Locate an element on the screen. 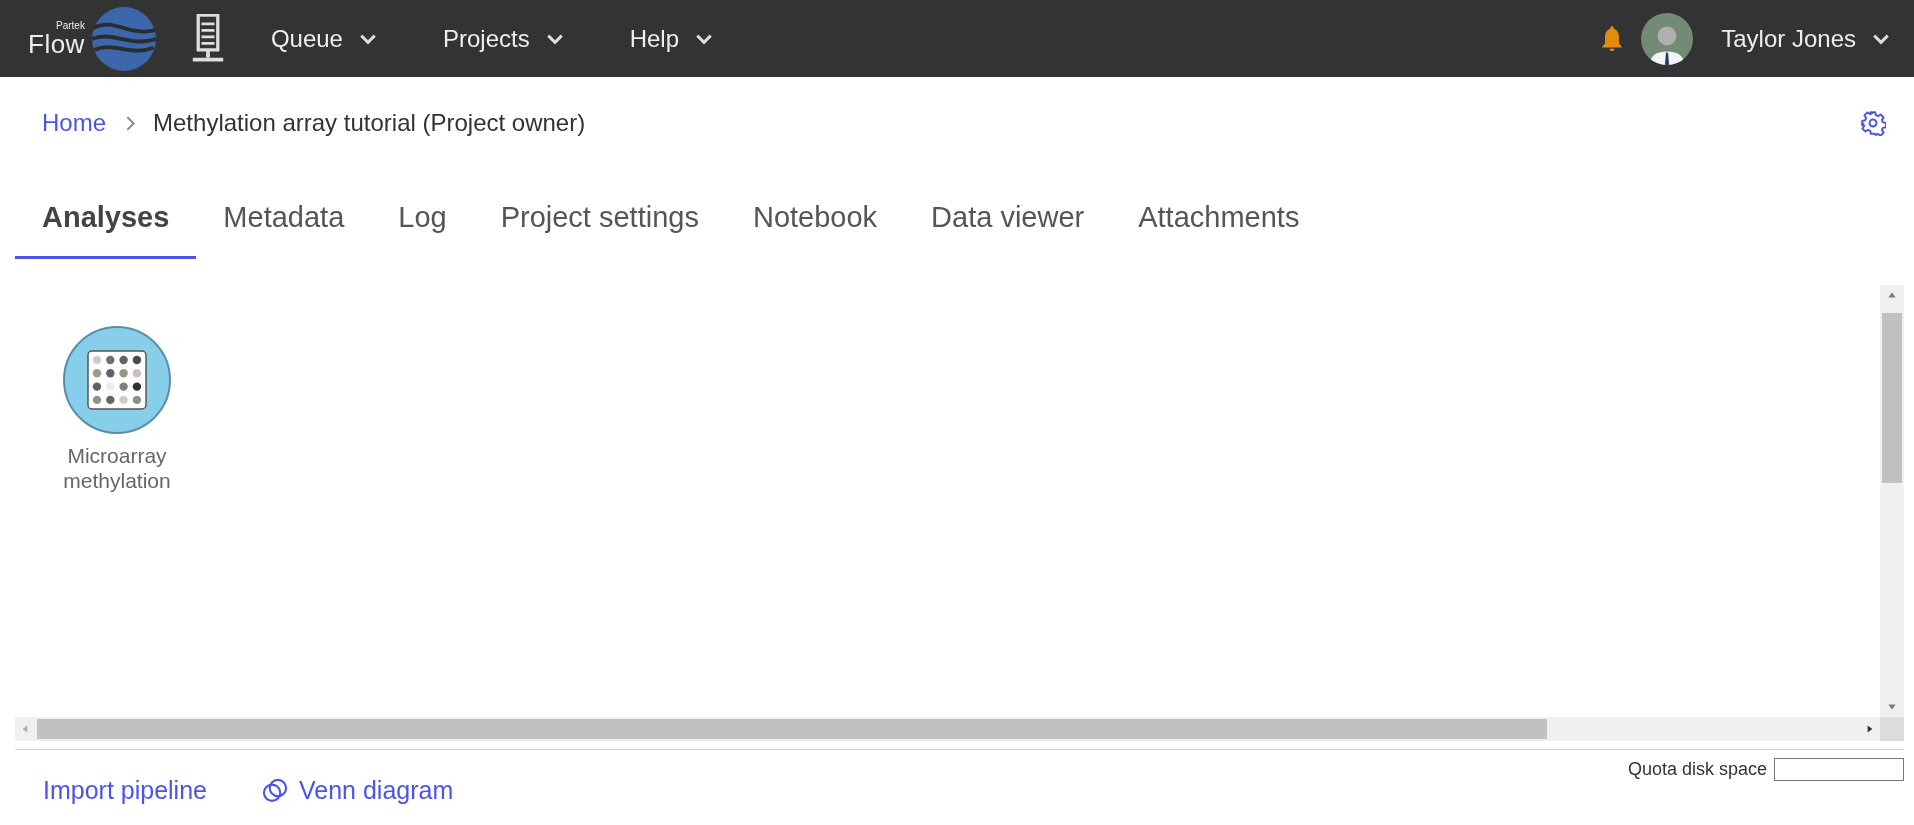 This screenshot has width=1914, height=825. nav-menu: Projects is located at coordinates (503, 38).